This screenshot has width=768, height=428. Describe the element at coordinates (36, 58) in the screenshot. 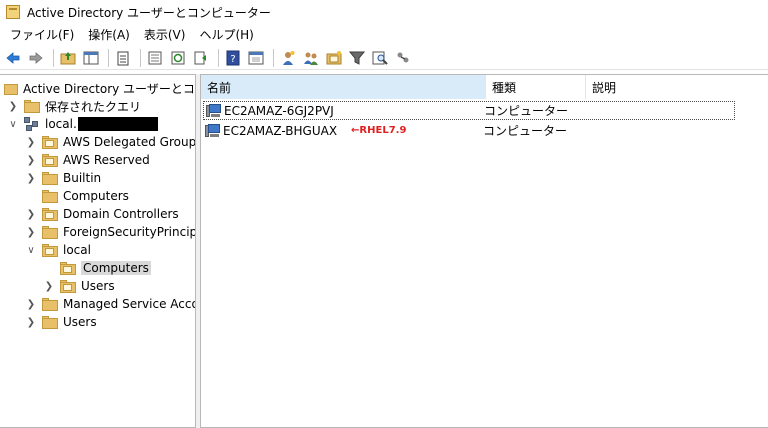

I see `forward-icon` at that location.